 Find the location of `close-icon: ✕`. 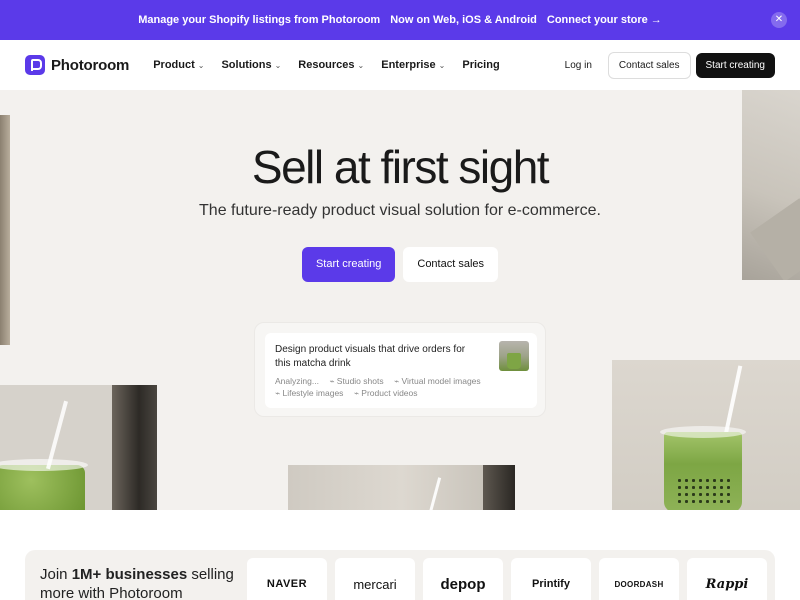

close-icon: ✕ is located at coordinates (779, 20).